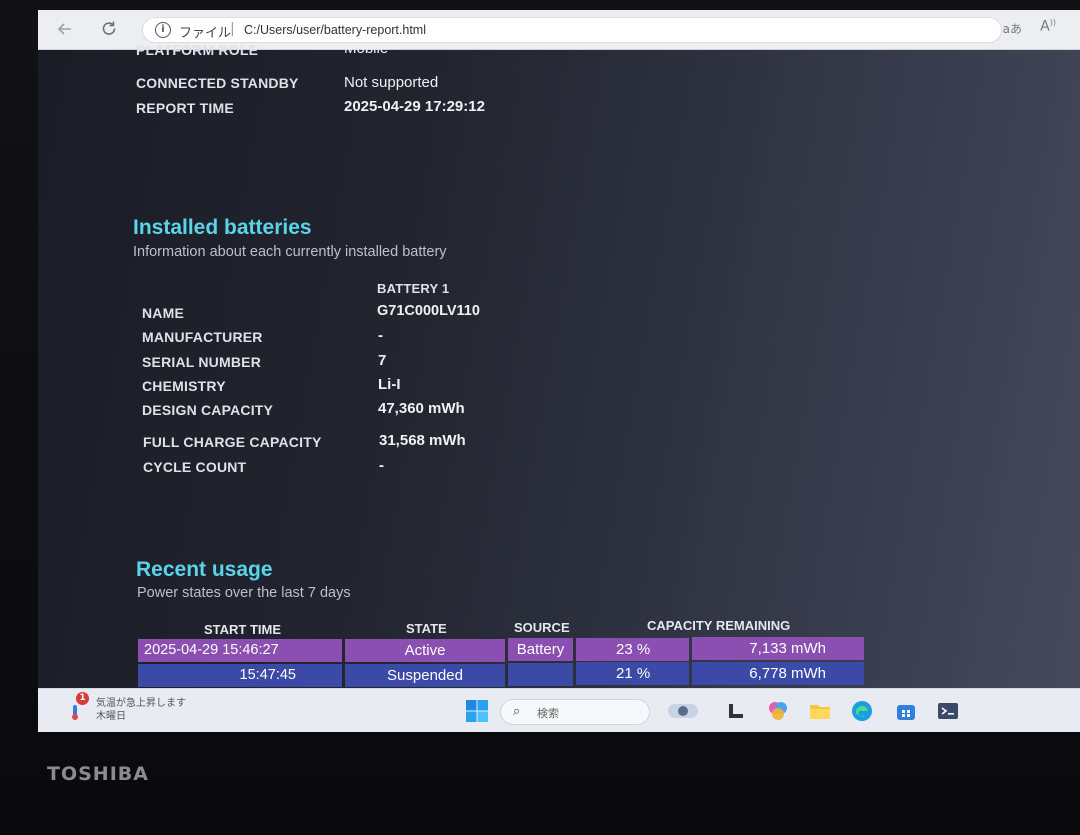 The width and height of the screenshot is (1080, 835). Describe the element at coordinates (948, 711) in the screenshot. I see `terminal-icon` at that location.